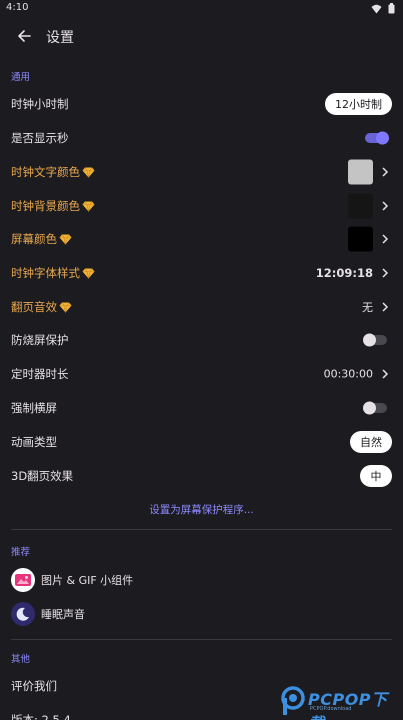 The width and height of the screenshot is (403, 720). I want to click on row-text-color: 时钟文字颜色, so click(201, 172).